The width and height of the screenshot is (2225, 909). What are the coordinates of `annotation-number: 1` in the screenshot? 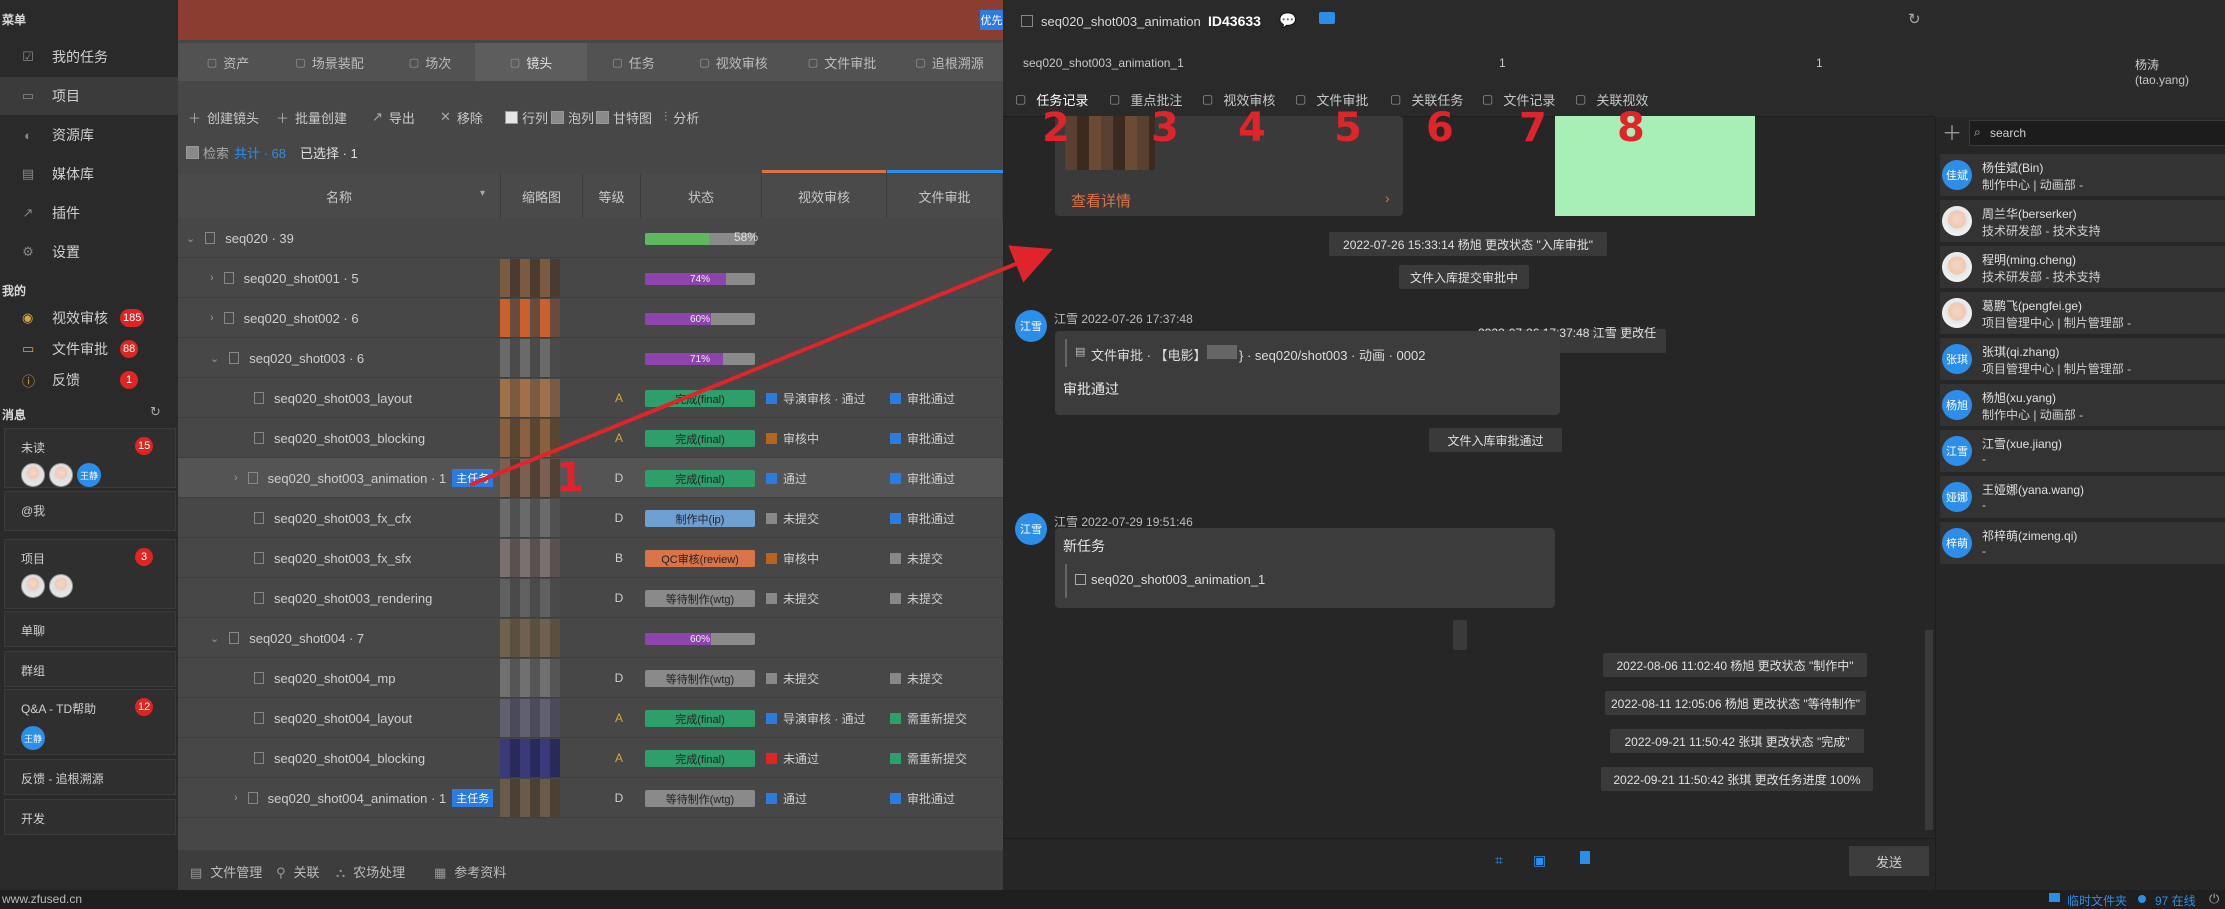 It's located at (570, 478).